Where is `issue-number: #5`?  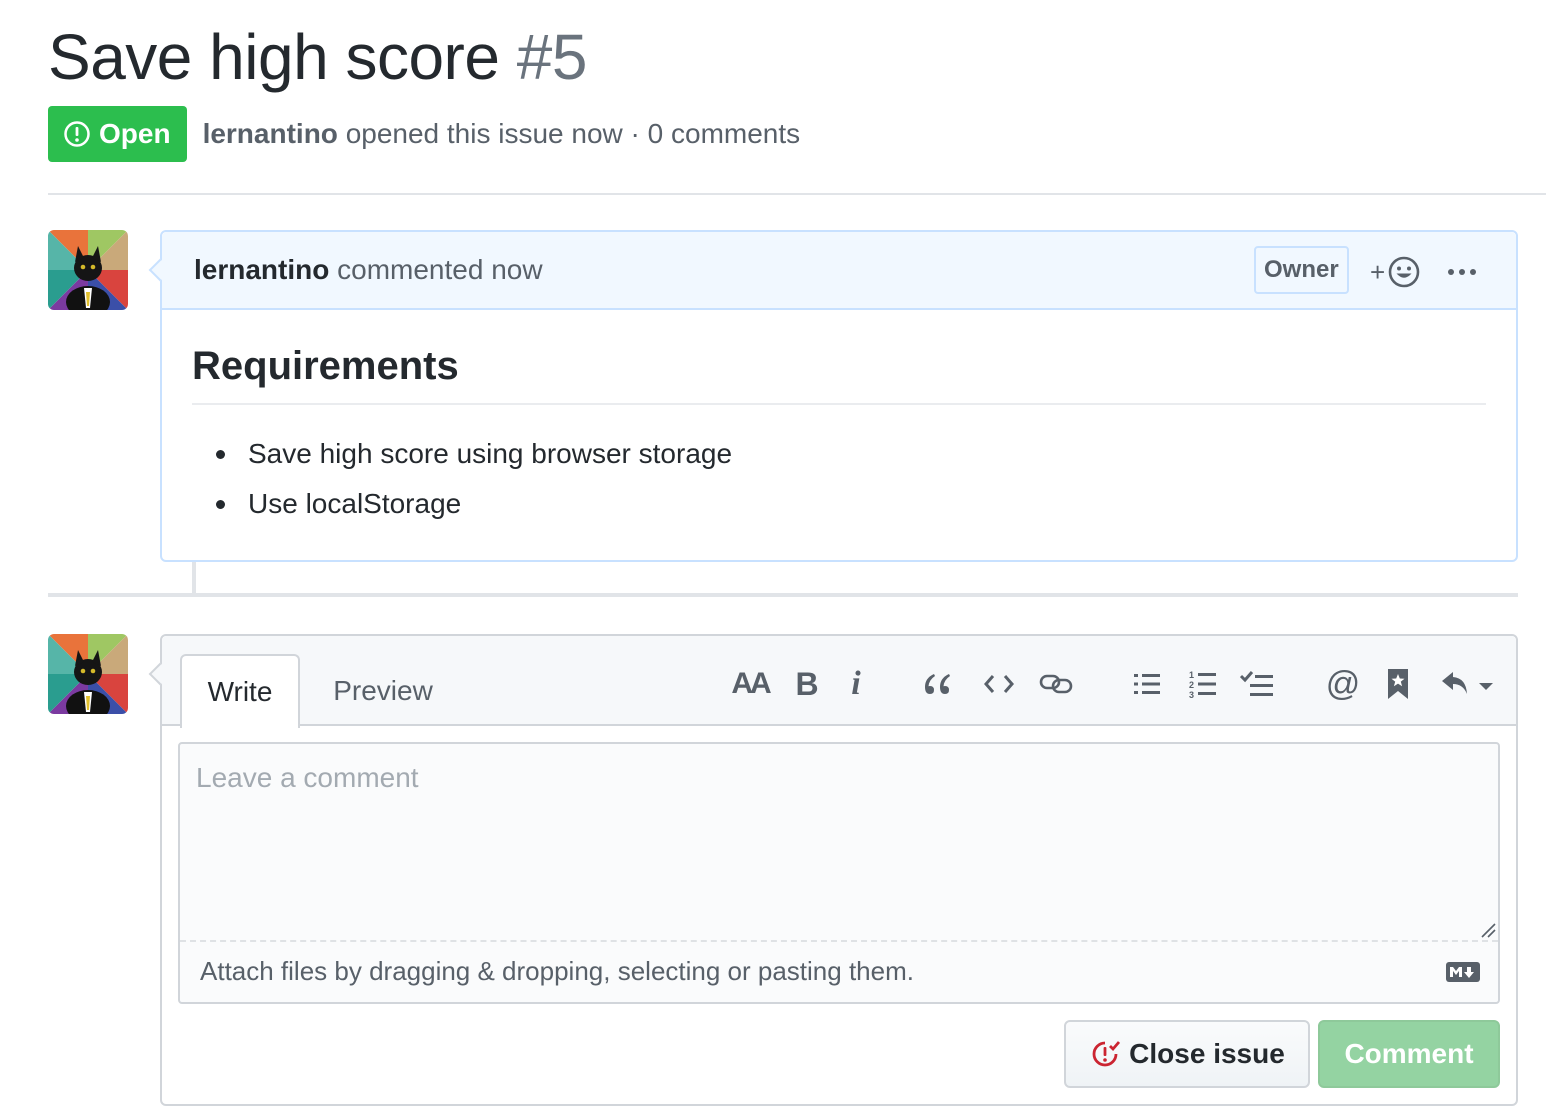
issue-number: #5 is located at coordinates (552, 57).